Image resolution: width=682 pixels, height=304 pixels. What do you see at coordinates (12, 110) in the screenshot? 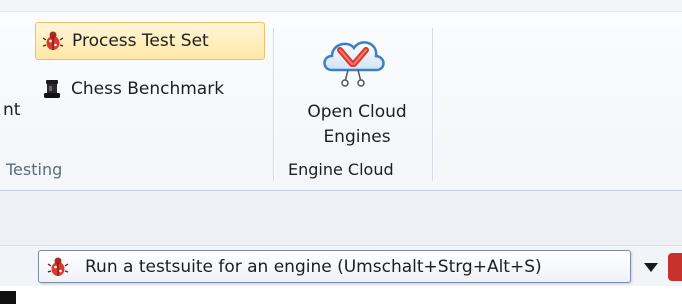
I see `truncated-ribbon-label: nt` at bounding box center [12, 110].